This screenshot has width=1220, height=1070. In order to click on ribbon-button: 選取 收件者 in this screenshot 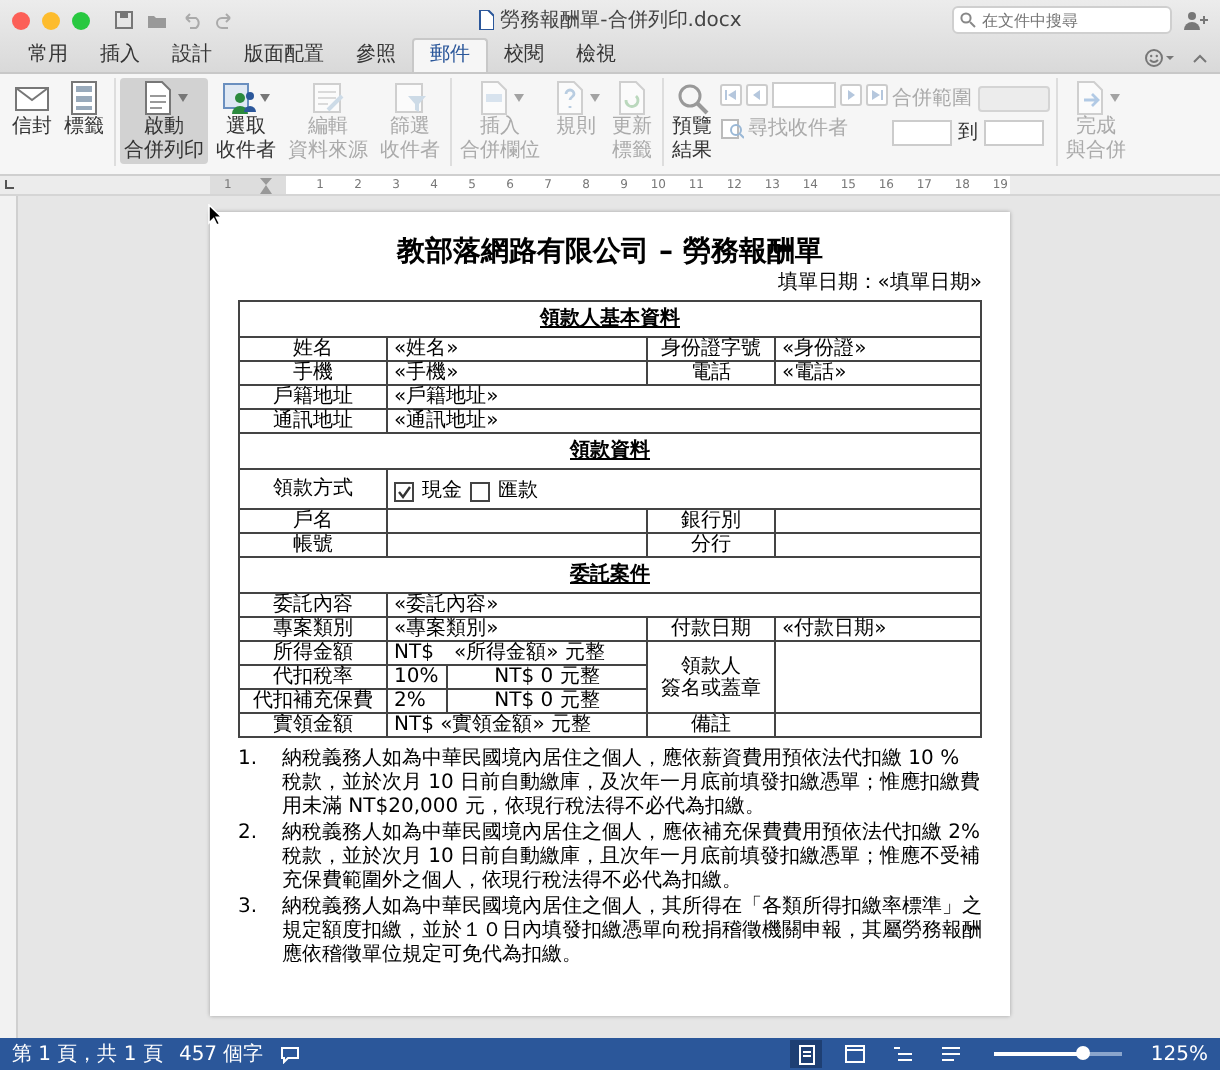, I will do `click(246, 121)`.